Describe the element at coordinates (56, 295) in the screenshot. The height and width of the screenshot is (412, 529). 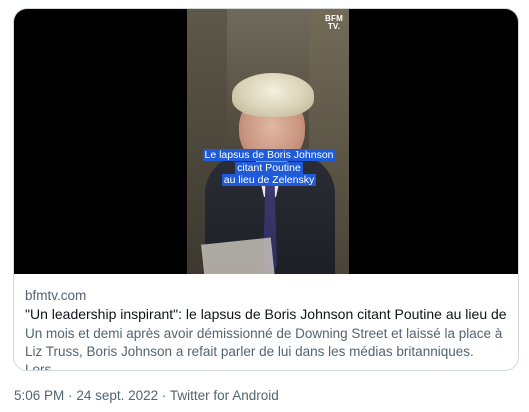
I see `card-domain: bfmtv.com` at that location.